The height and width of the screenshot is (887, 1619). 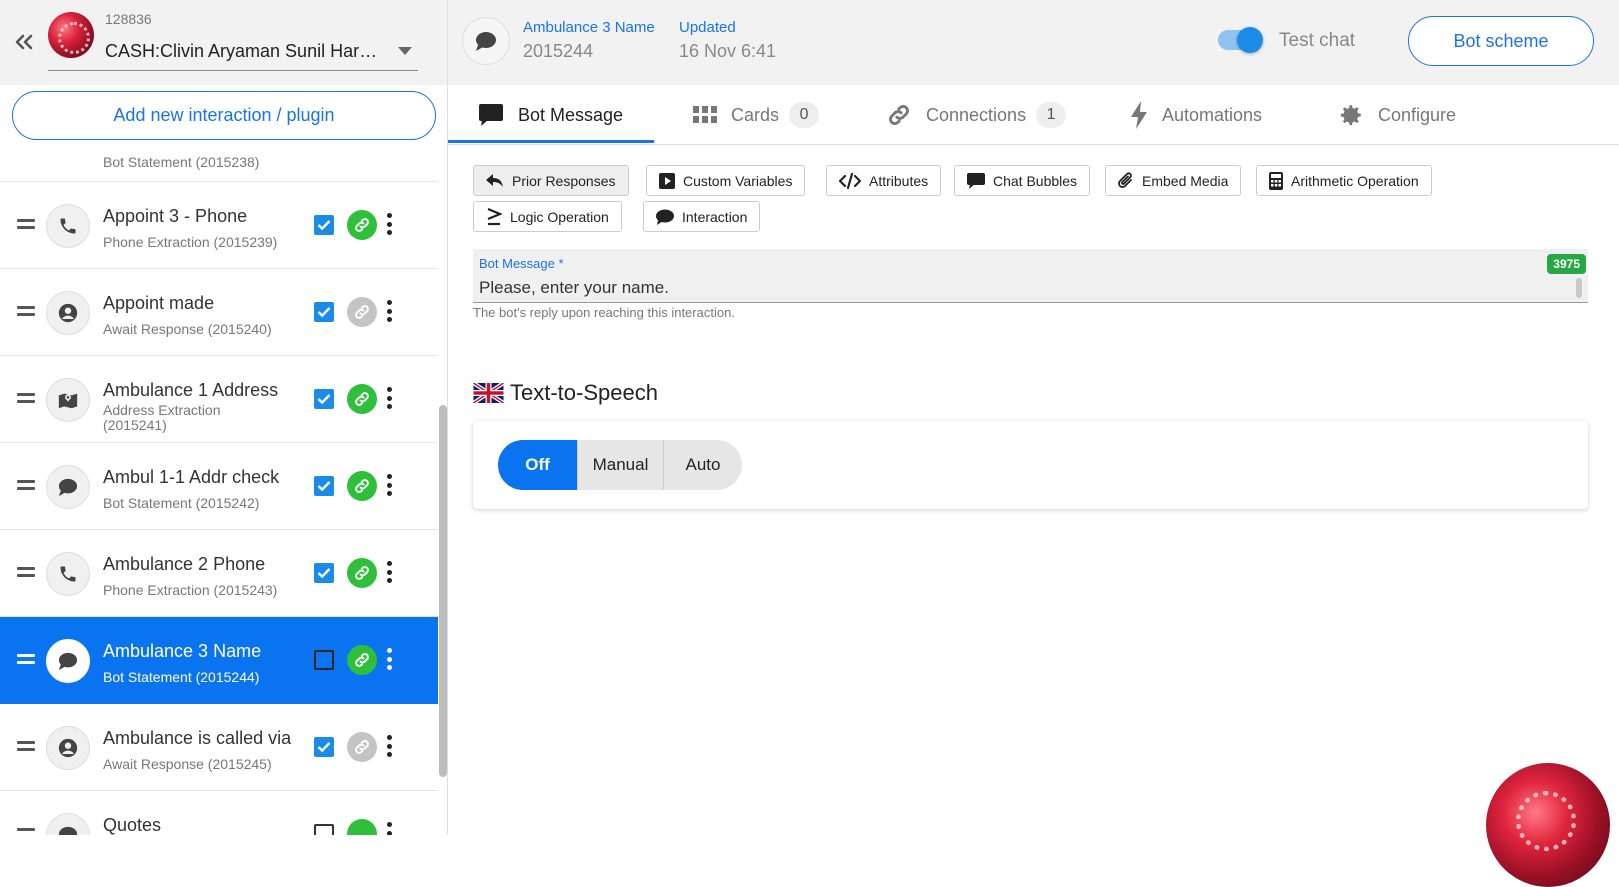 What do you see at coordinates (1317, 40) in the screenshot?
I see `test-chat-label: Test chat` at bounding box center [1317, 40].